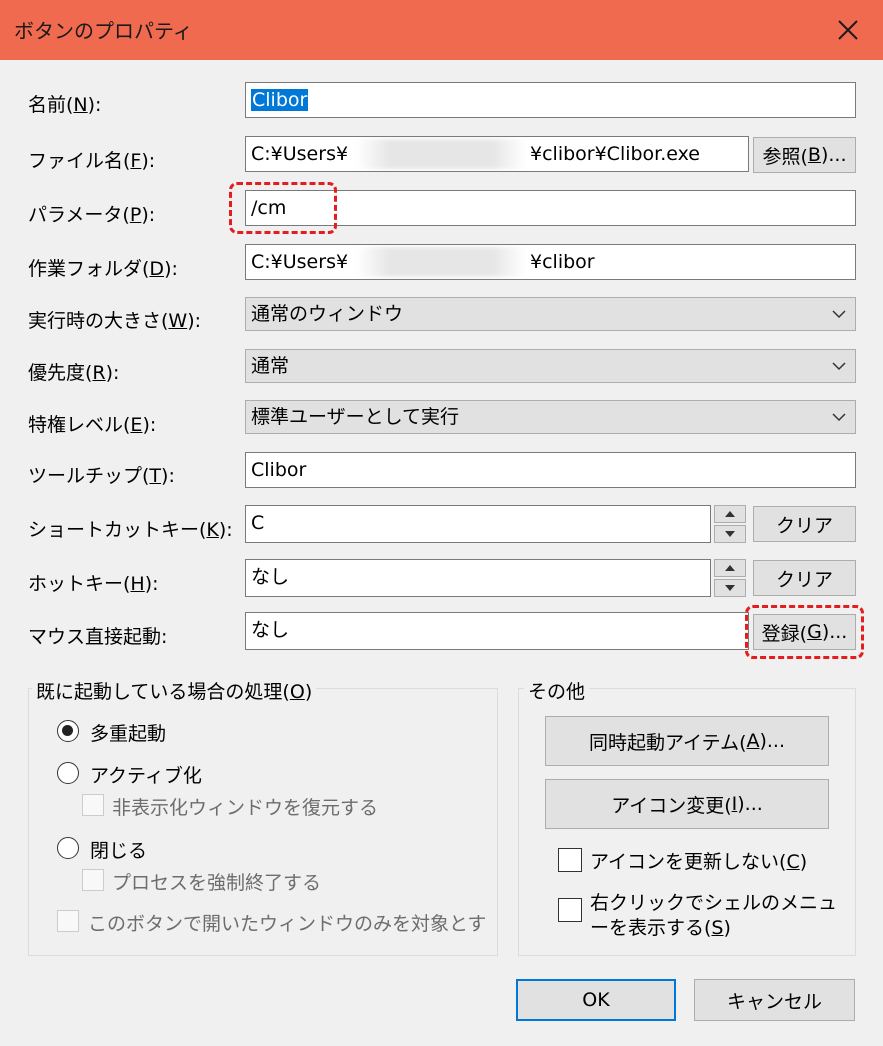  I want to click on tooltip-input: Clibor, so click(550, 470).